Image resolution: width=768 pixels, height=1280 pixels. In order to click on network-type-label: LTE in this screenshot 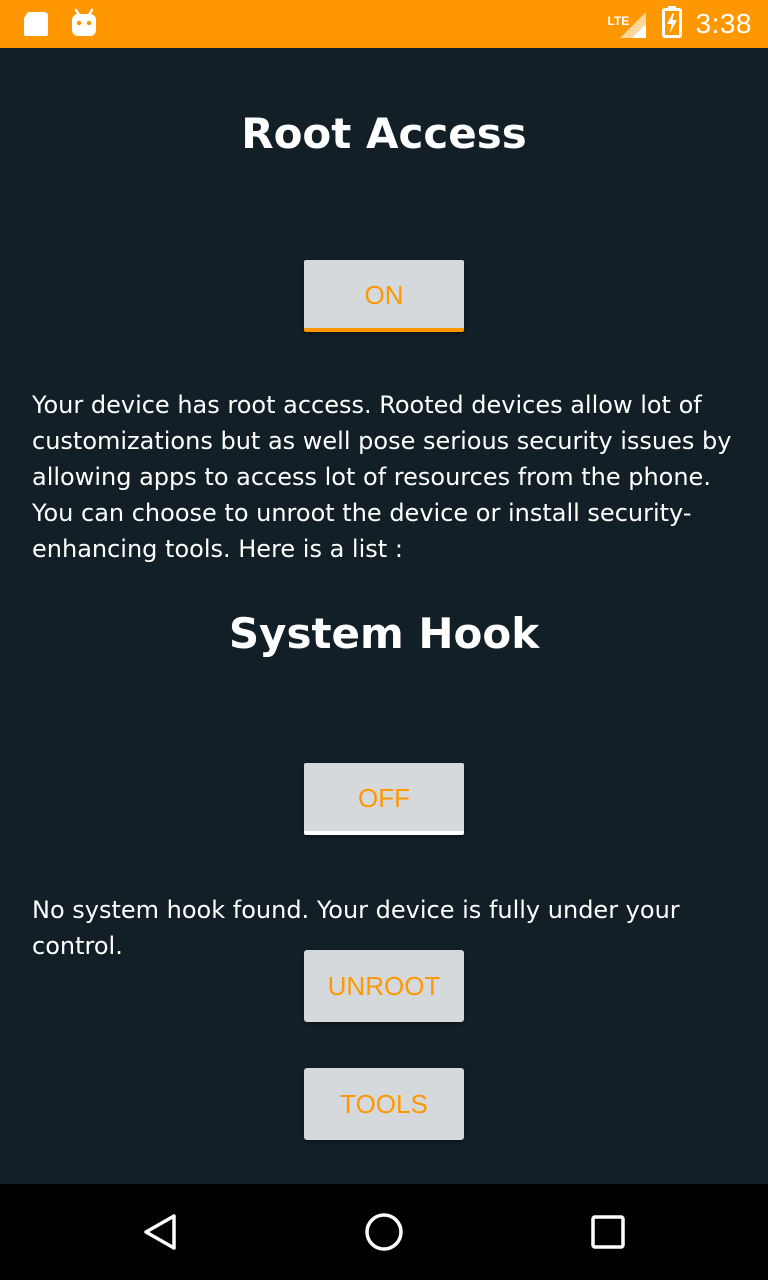, I will do `click(618, 21)`.